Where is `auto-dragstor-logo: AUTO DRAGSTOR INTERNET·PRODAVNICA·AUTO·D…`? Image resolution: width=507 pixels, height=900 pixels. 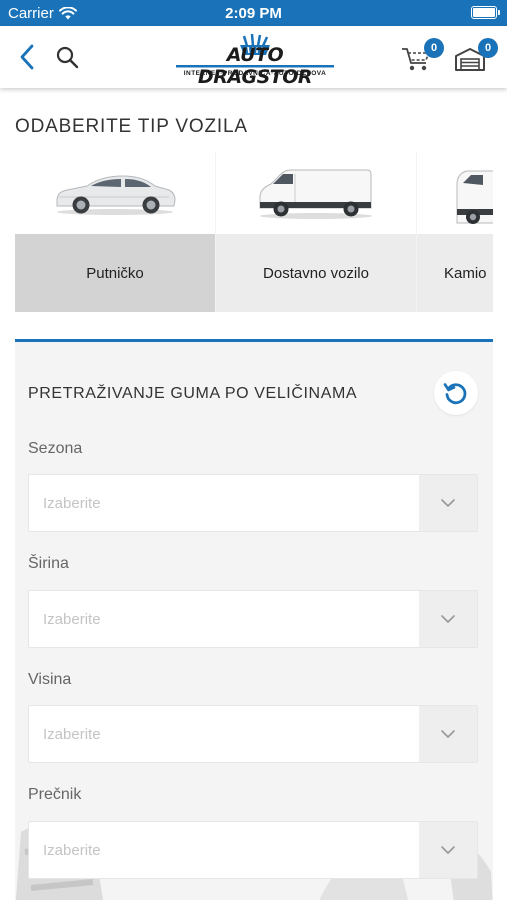
auto-dragstor-logo: AUTO DRAGSTOR INTERNET·PRODAVNICA·AUTO·D… is located at coordinates (255, 60).